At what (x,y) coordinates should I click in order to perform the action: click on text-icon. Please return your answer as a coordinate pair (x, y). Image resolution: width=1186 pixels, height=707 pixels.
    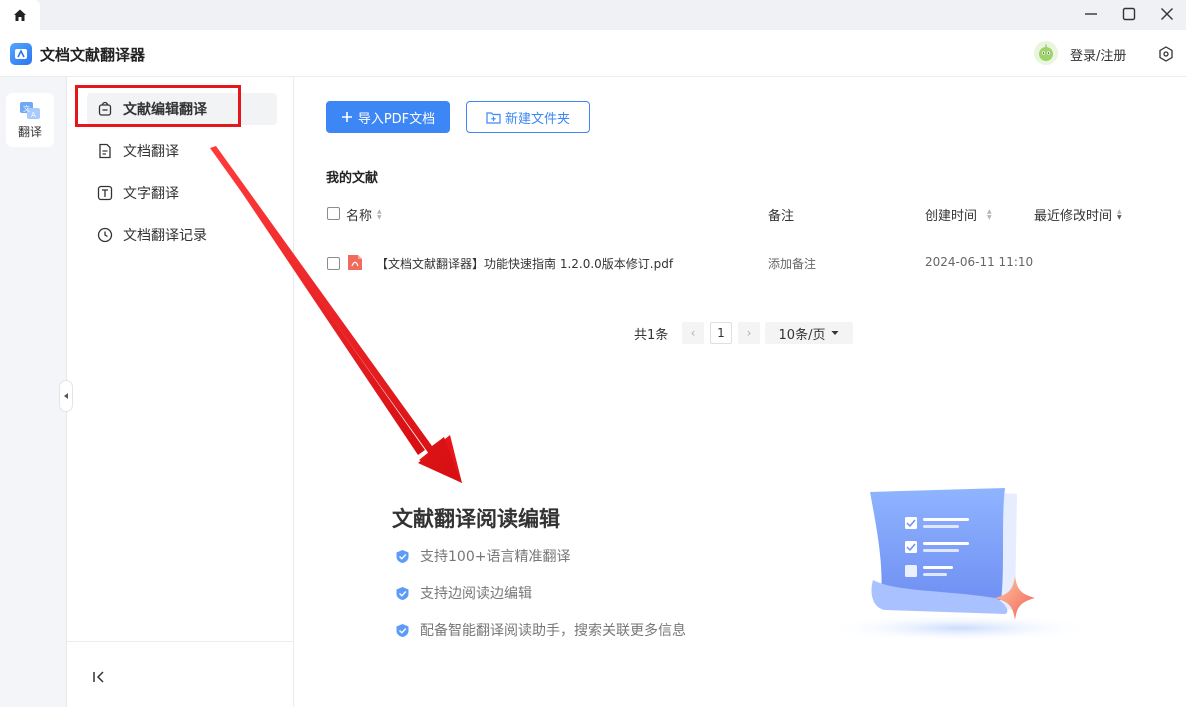
    Looking at the image, I should click on (105, 193).